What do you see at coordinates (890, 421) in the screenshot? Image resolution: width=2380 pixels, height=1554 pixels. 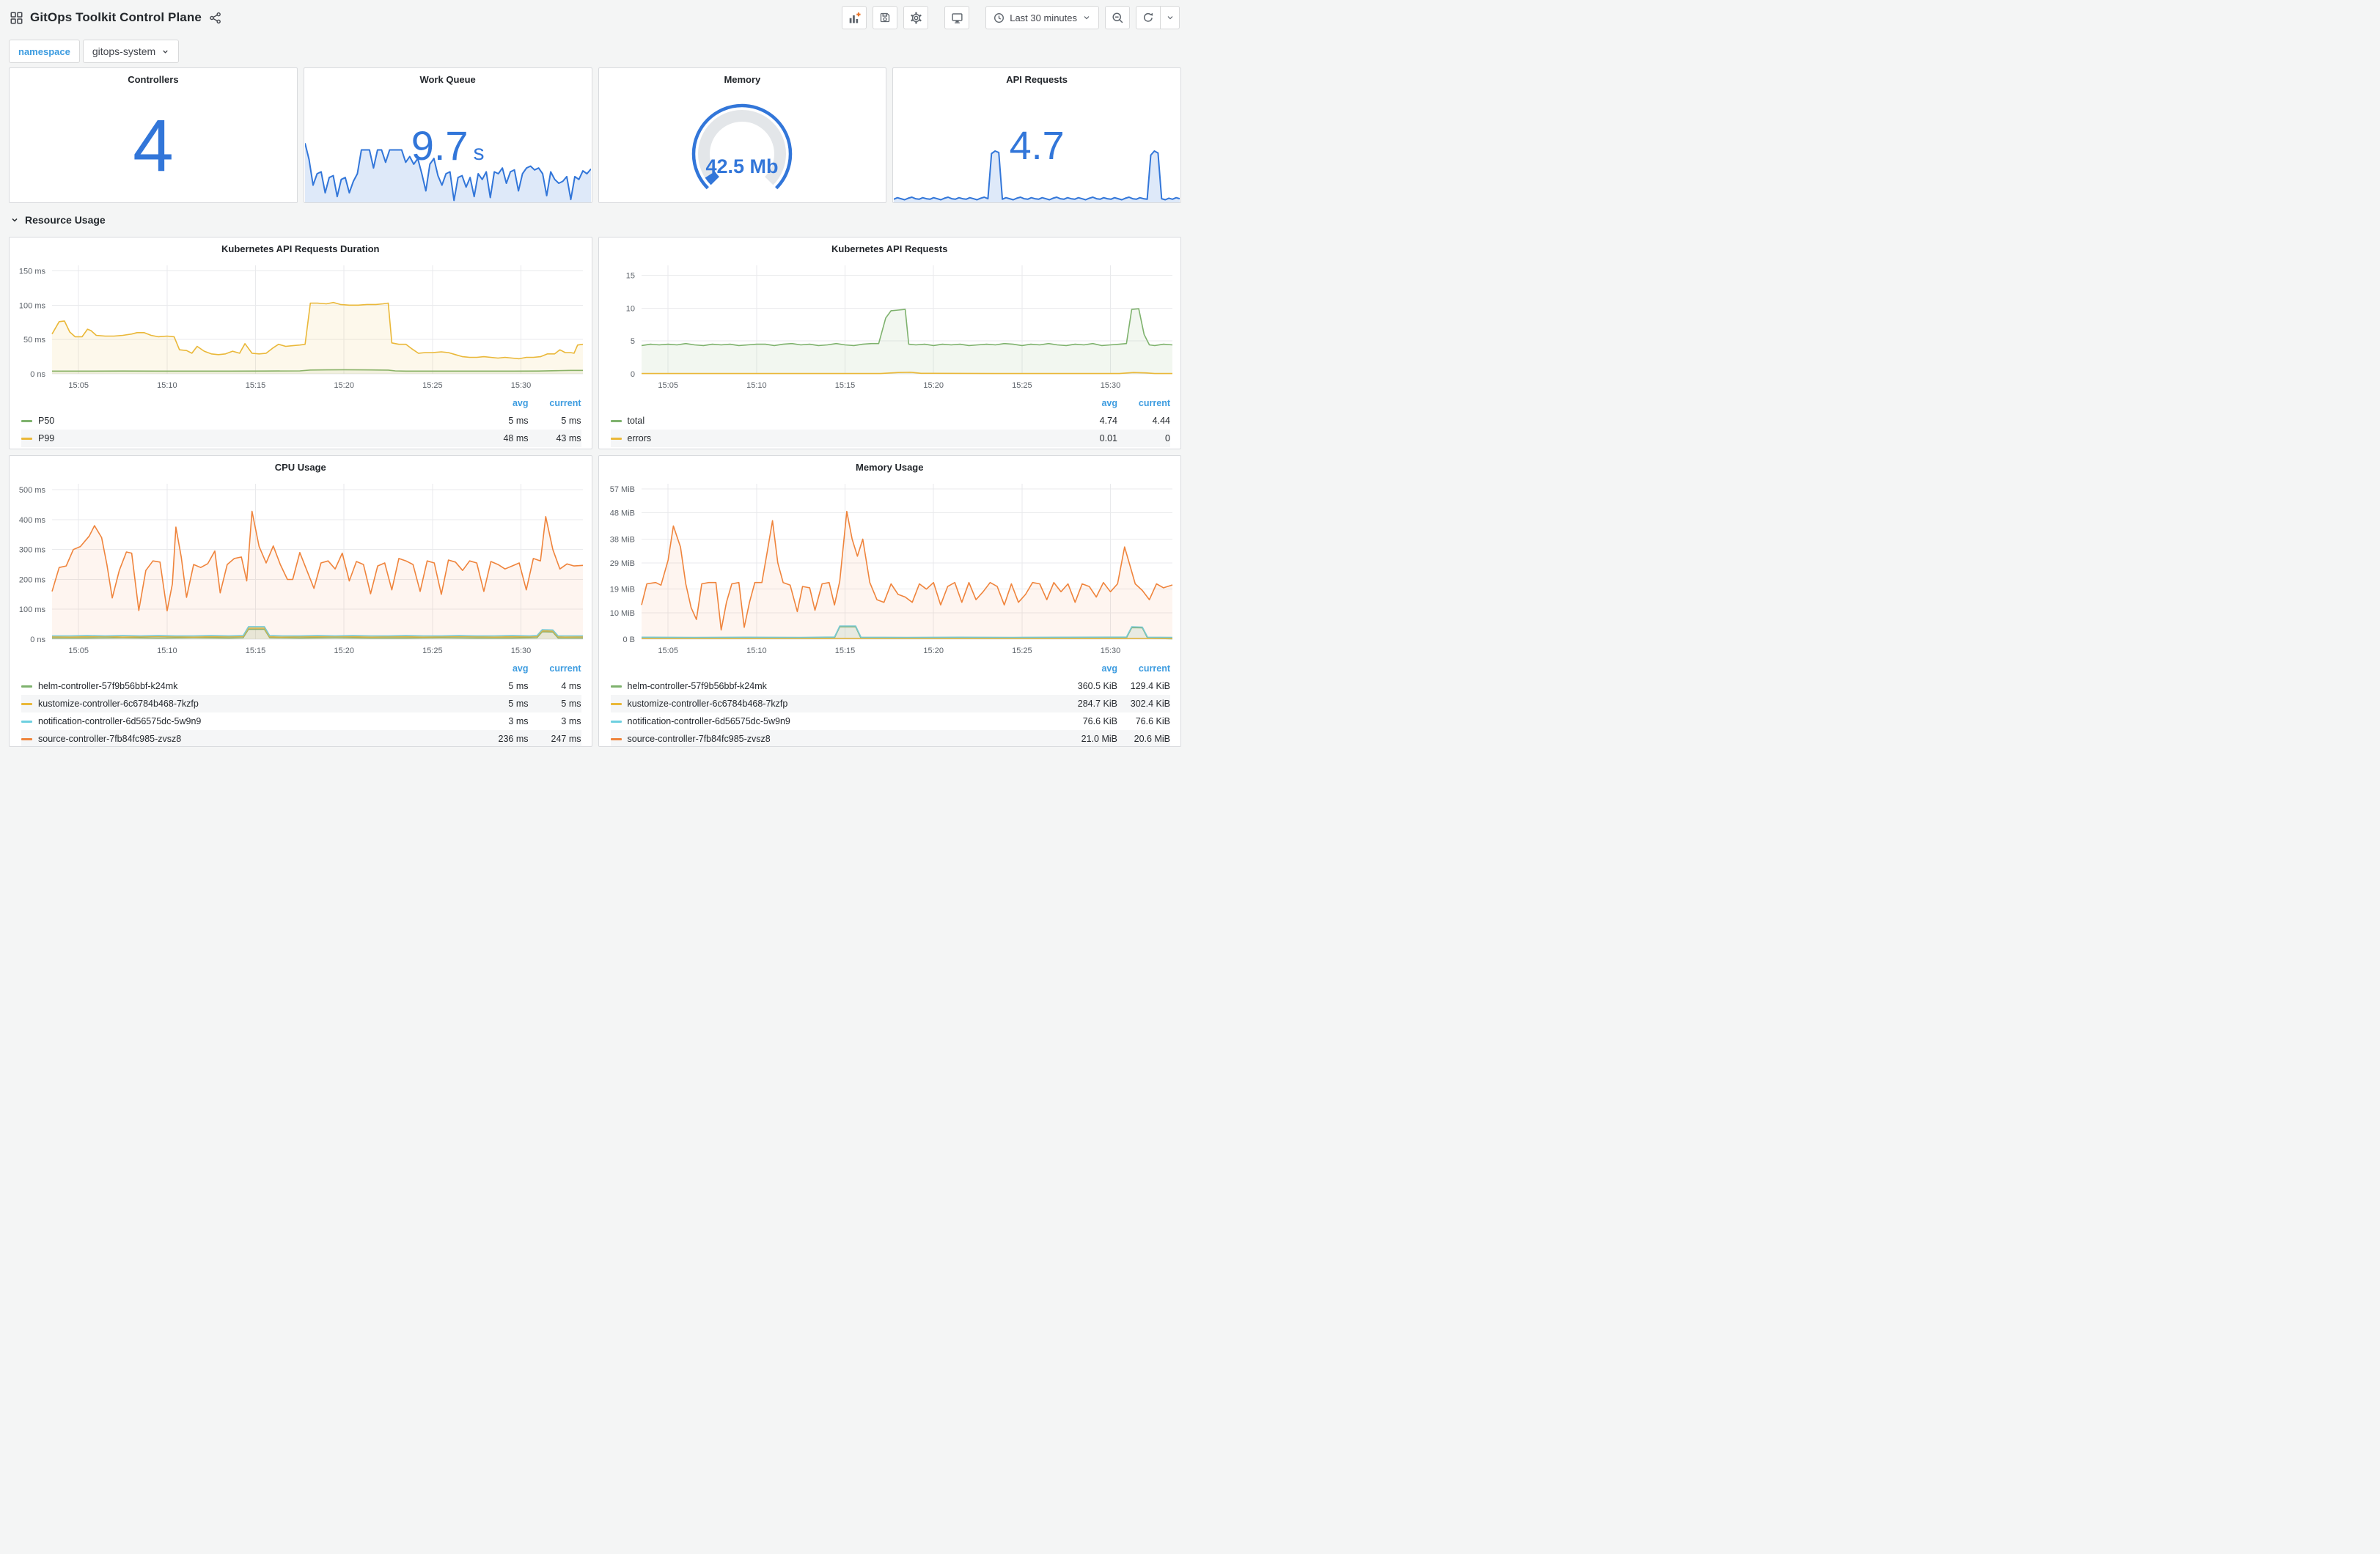 I see `legend-row: total 4.74 4.44` at bounding box center [890, 421].